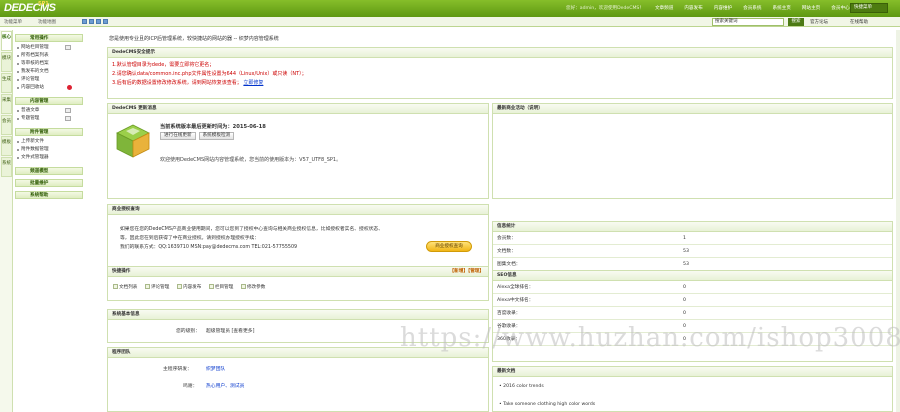  Describe the element at coordinates (6, 221) in the screenshot. I see `vertical-tabs: 核心 模块 生成 采集 会员 模板 系统` at that location.